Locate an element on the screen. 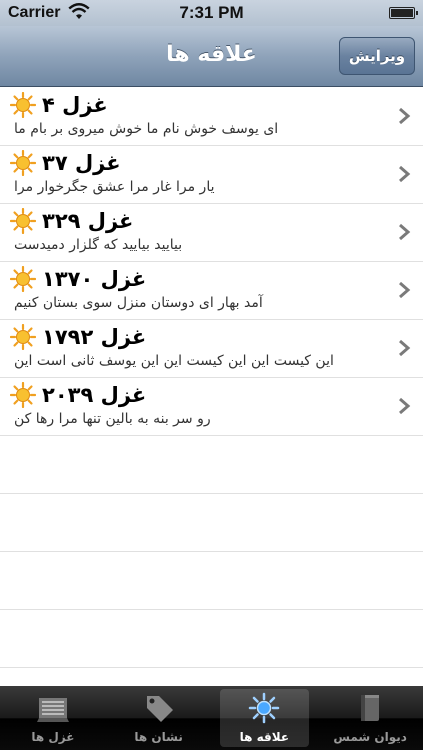 The image size is (423, 750). tab-book: دیوان شمس is located at coordinates (370, 718).